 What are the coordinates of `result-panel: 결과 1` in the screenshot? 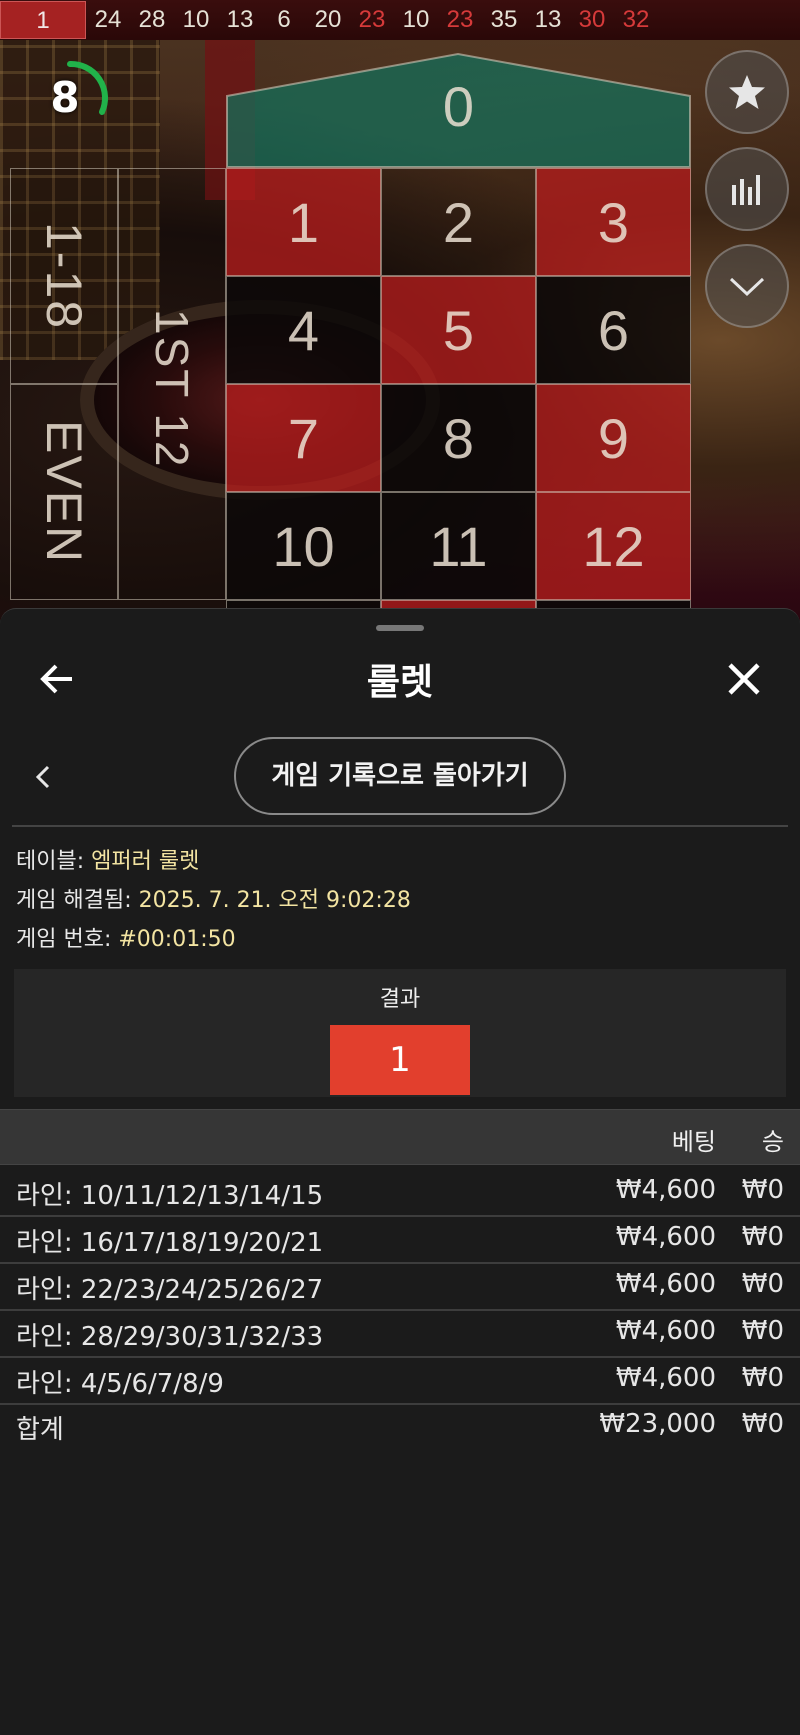 It's located at (400, 1033).